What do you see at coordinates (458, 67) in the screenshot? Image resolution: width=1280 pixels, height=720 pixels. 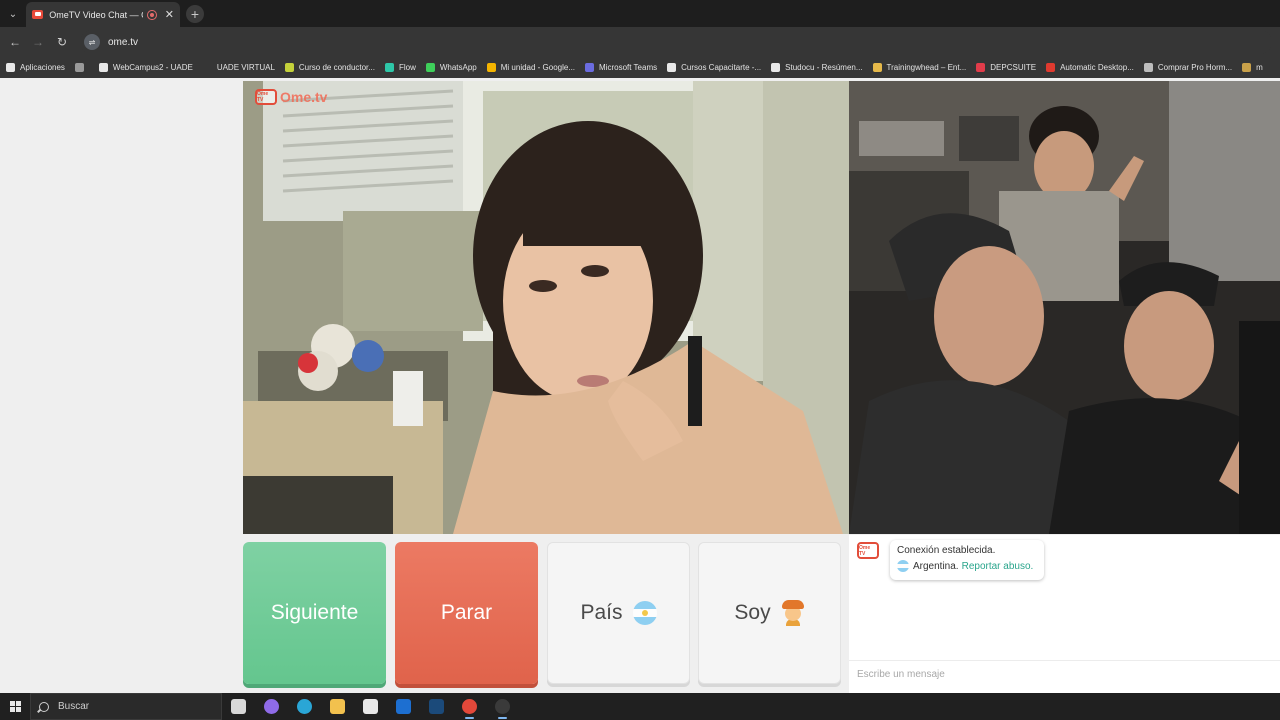 I see `bookmark-label: WhatsApp` at bounding box center [458, 67].